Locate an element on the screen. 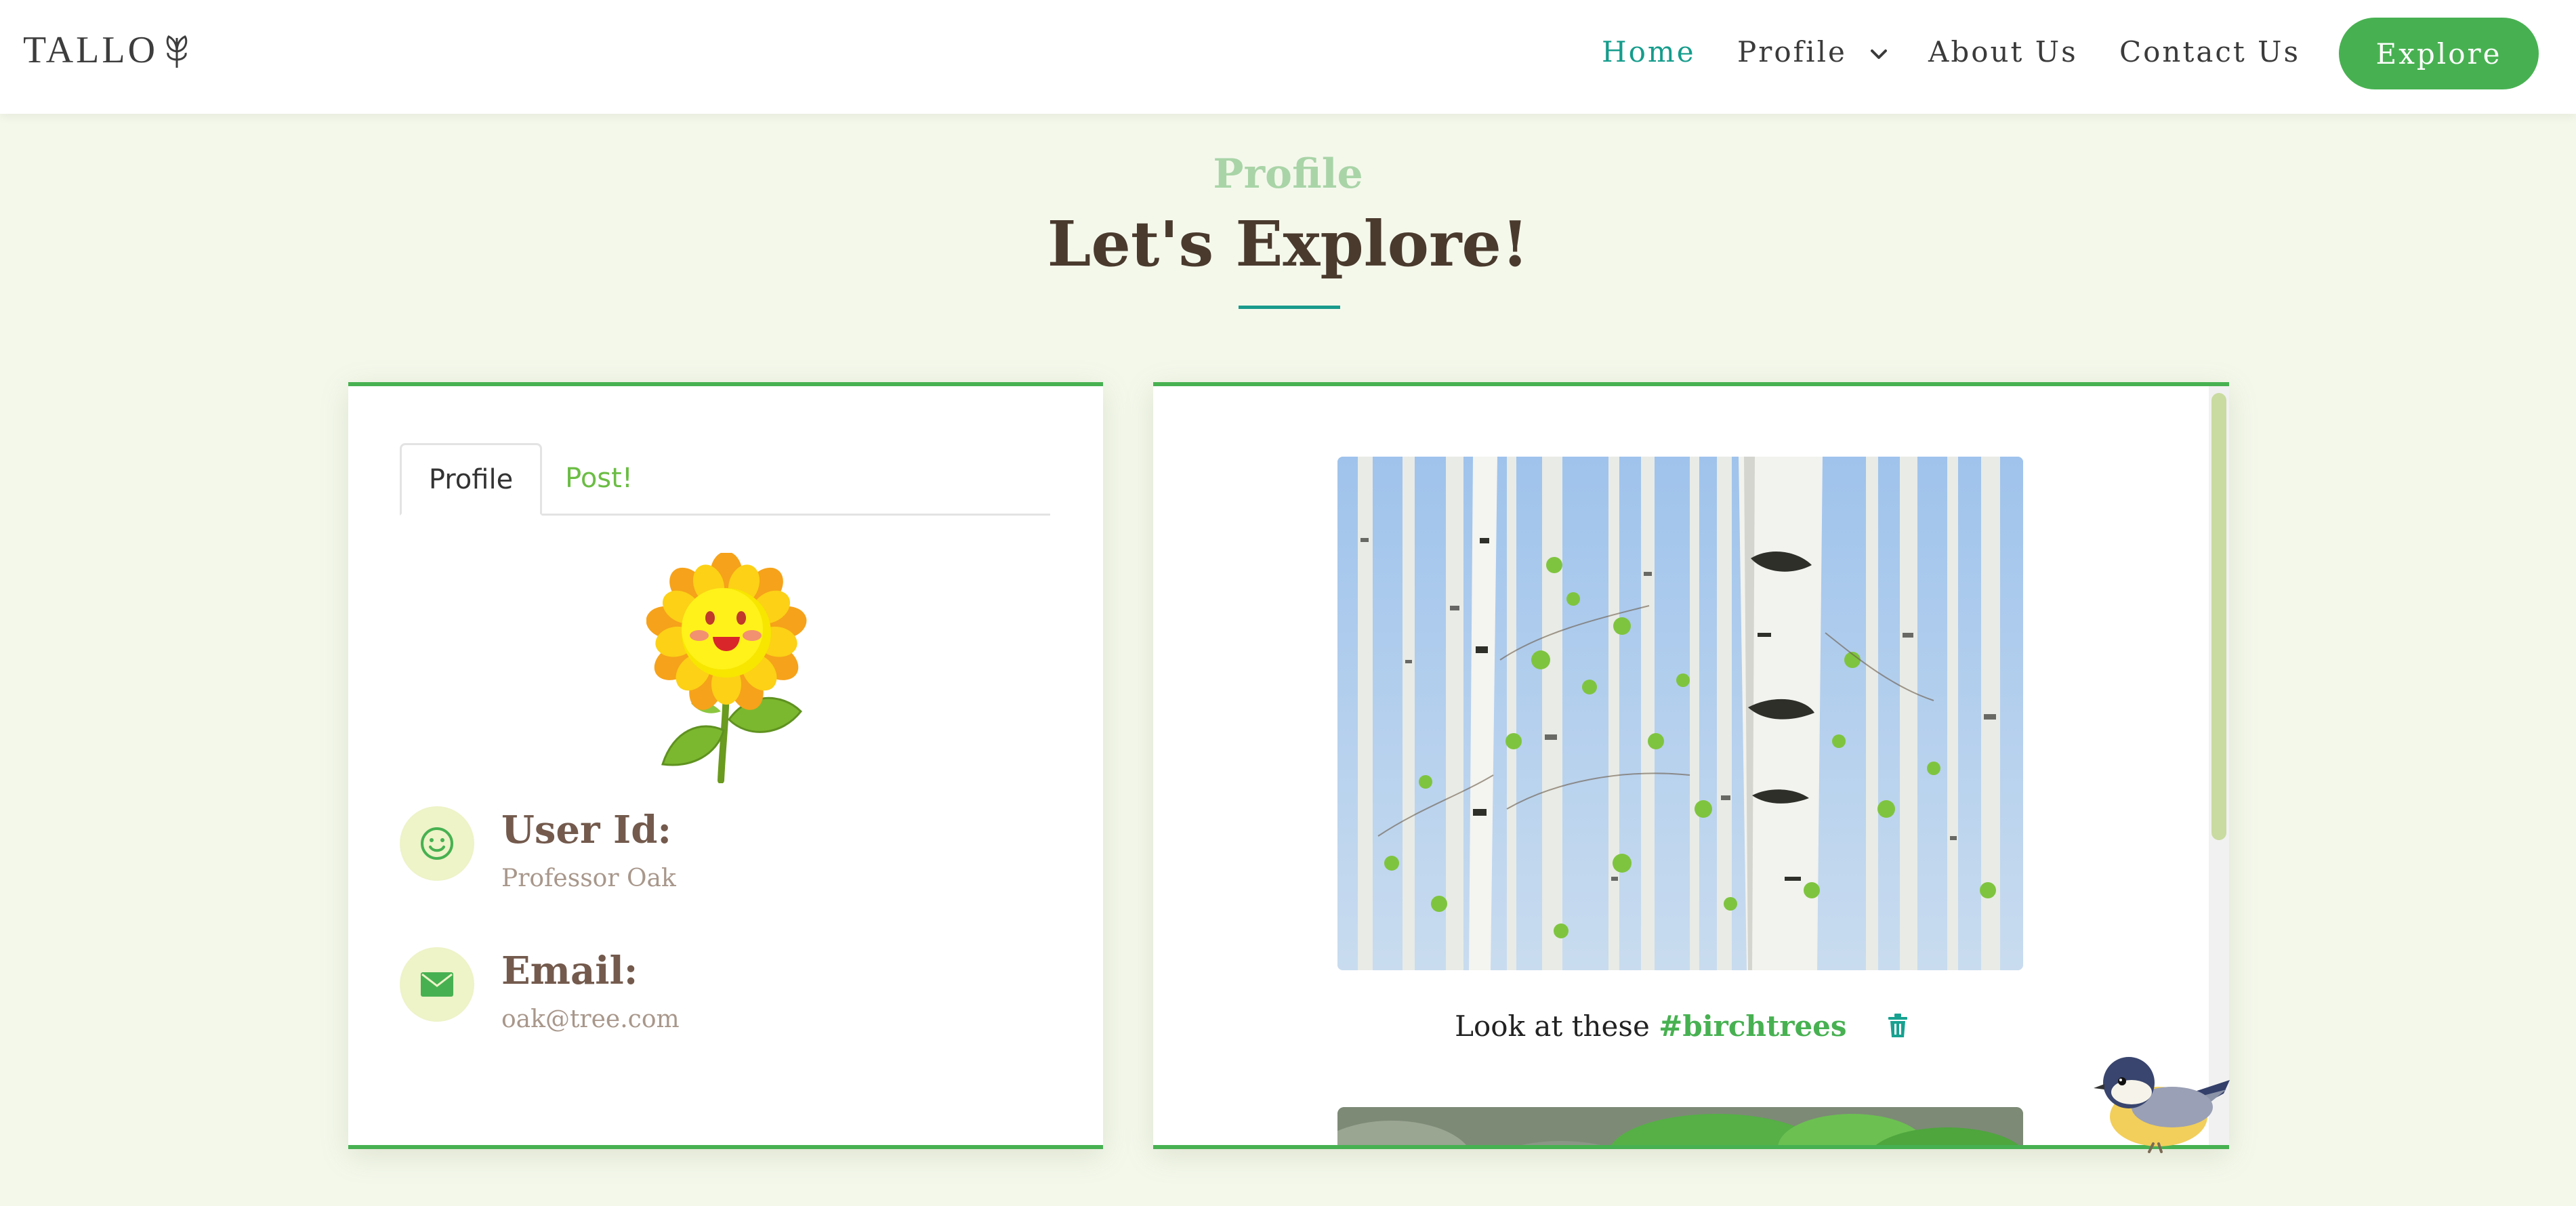  green-leaves-photo is located at coordinates (1680, 1126).